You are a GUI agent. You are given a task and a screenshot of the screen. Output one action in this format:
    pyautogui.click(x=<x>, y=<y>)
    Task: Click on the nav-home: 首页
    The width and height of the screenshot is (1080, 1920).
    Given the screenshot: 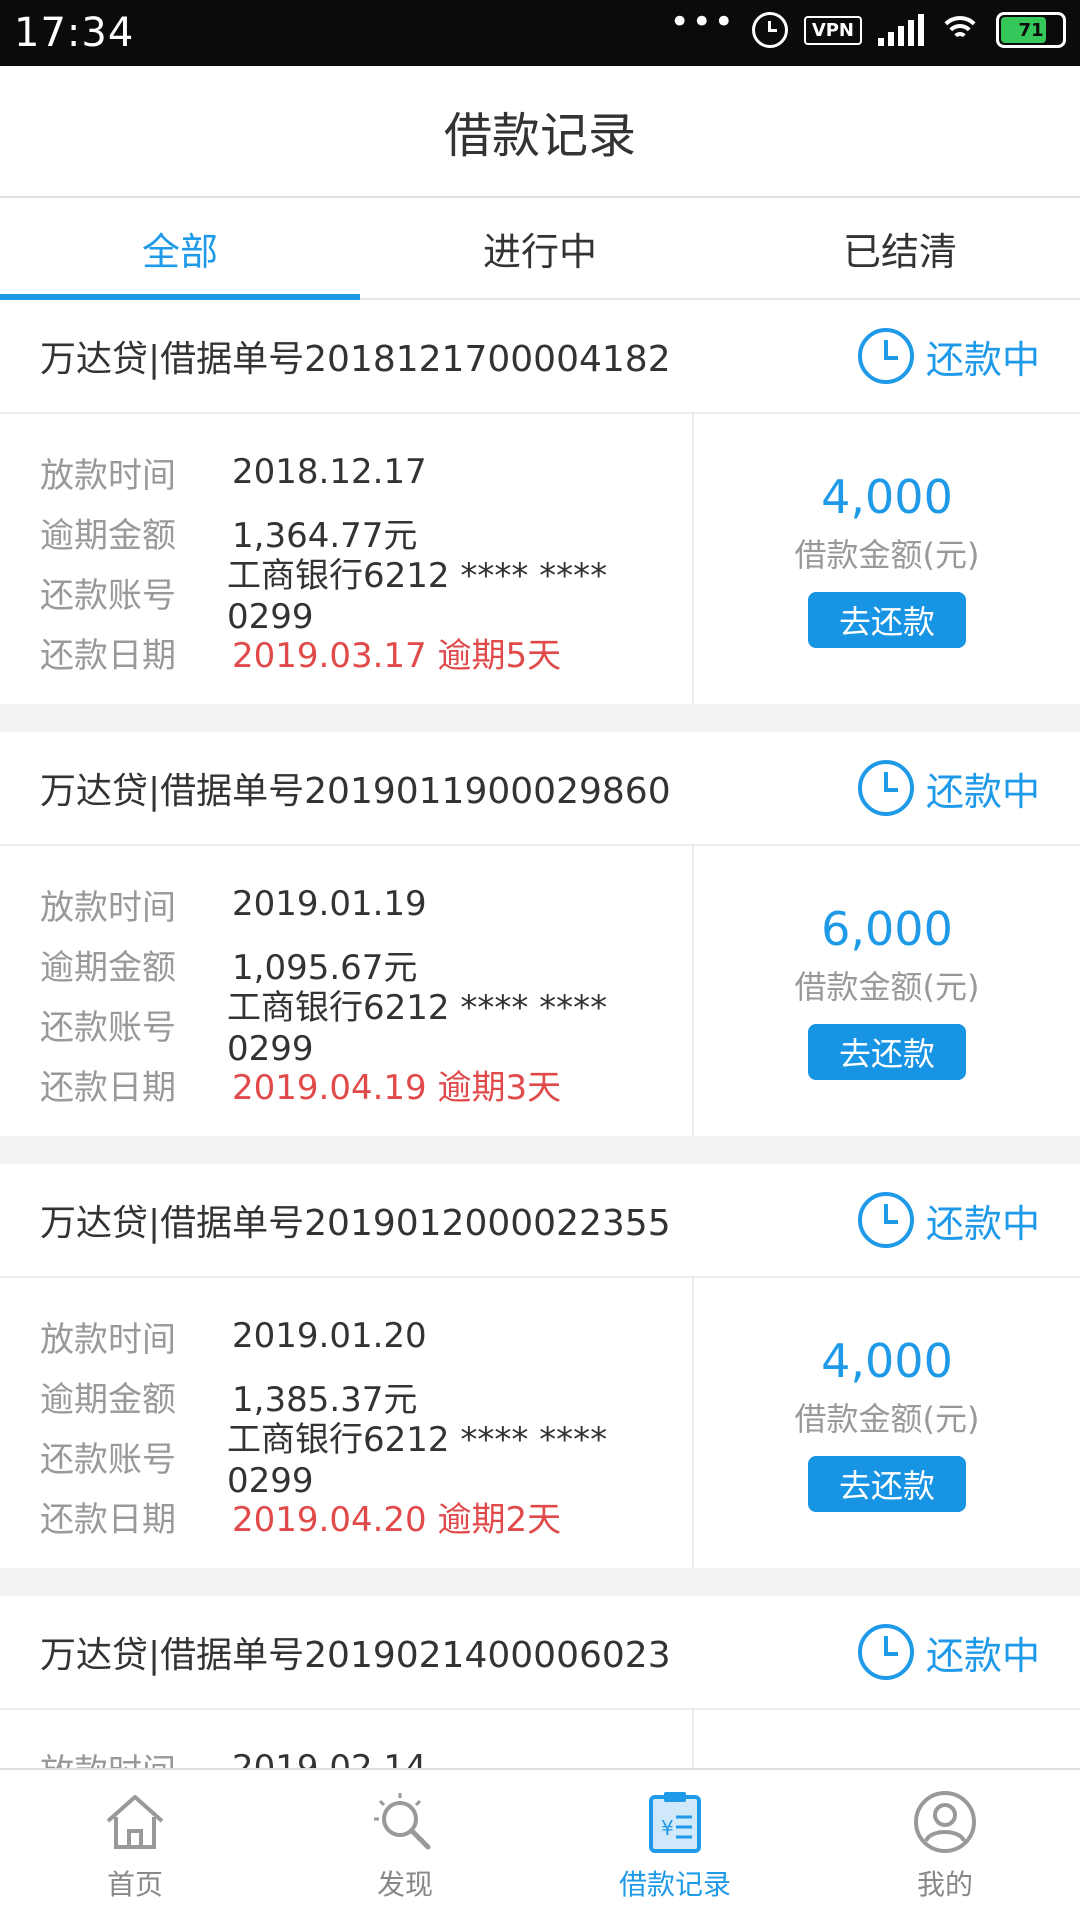 What is the action you would take?
    pyautogui.click(x=135, y=1845)
    